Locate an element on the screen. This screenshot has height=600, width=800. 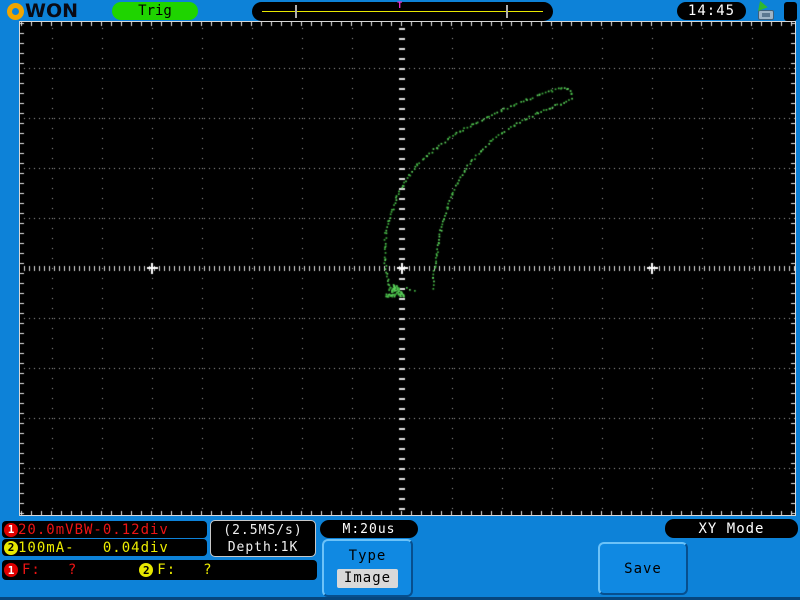
clock-badge: 14:45 is located at coordinates (711, 11).